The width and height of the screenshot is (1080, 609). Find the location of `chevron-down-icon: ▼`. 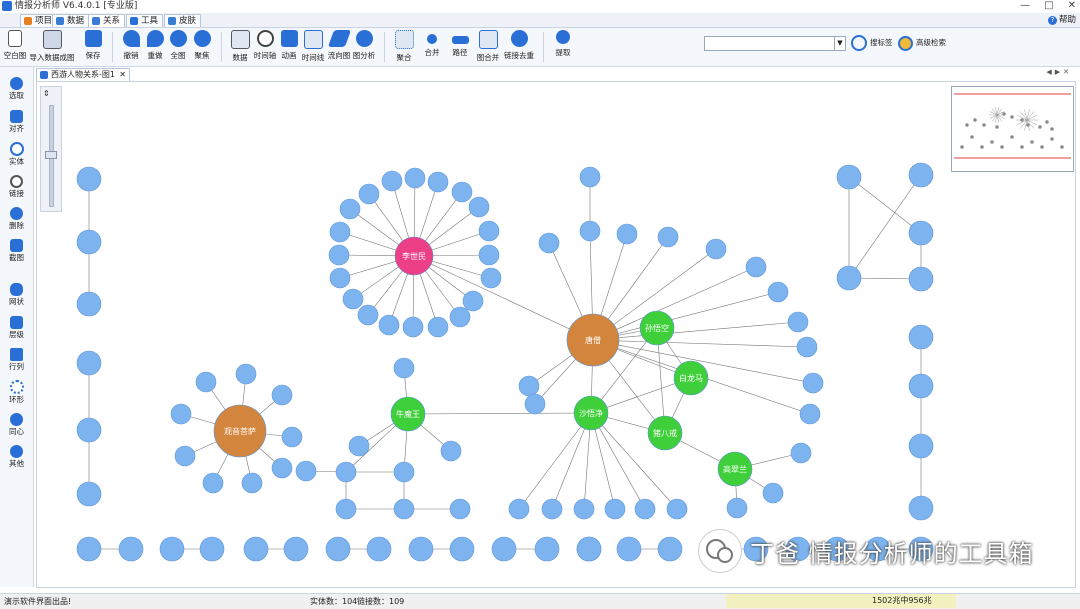

chevron-down-icon: ▼ is located at coordinates (839, 43).